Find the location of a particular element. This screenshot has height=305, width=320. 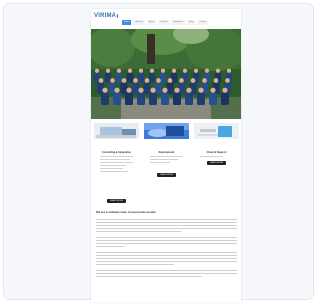

feature-title: Cloud & Support is located at coordinates (216, 152).